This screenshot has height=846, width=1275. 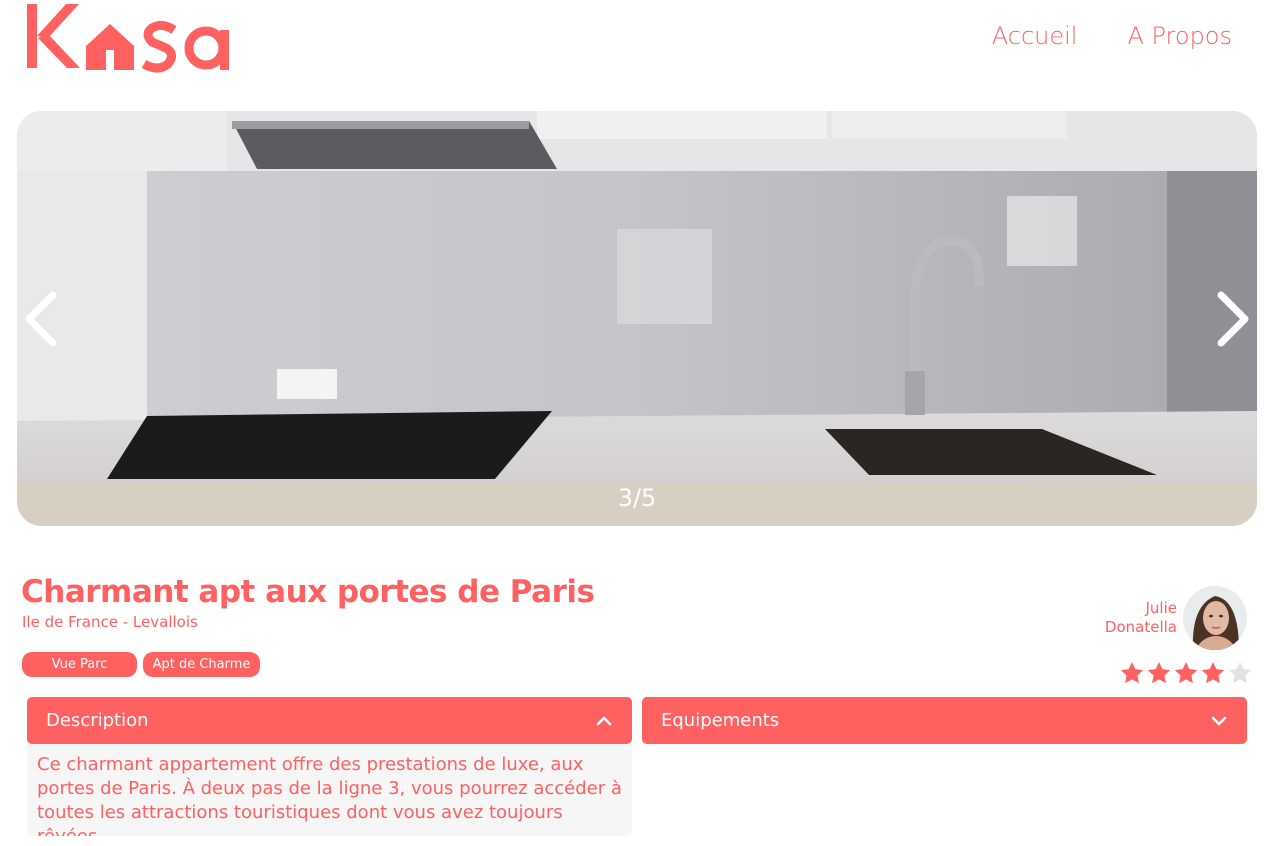 I want to click on nav-link-a-propos: A Propos, so click(x=1179, y=36).